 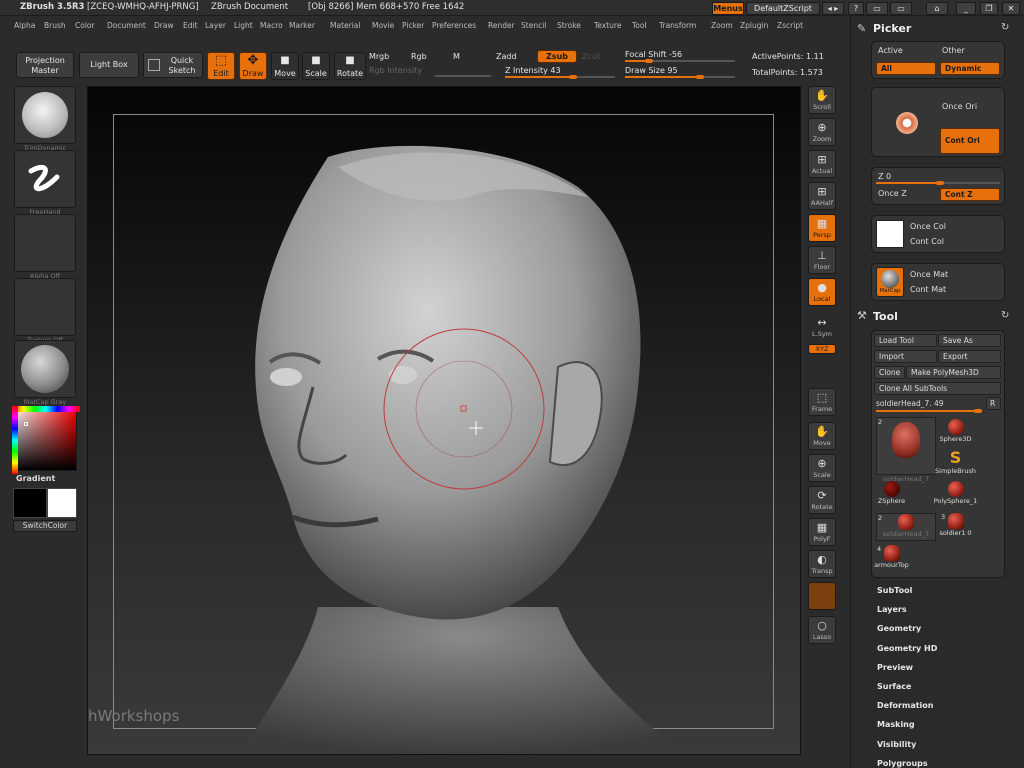 I want to click on menu-draw: Draw, so click(x=164, y=25).